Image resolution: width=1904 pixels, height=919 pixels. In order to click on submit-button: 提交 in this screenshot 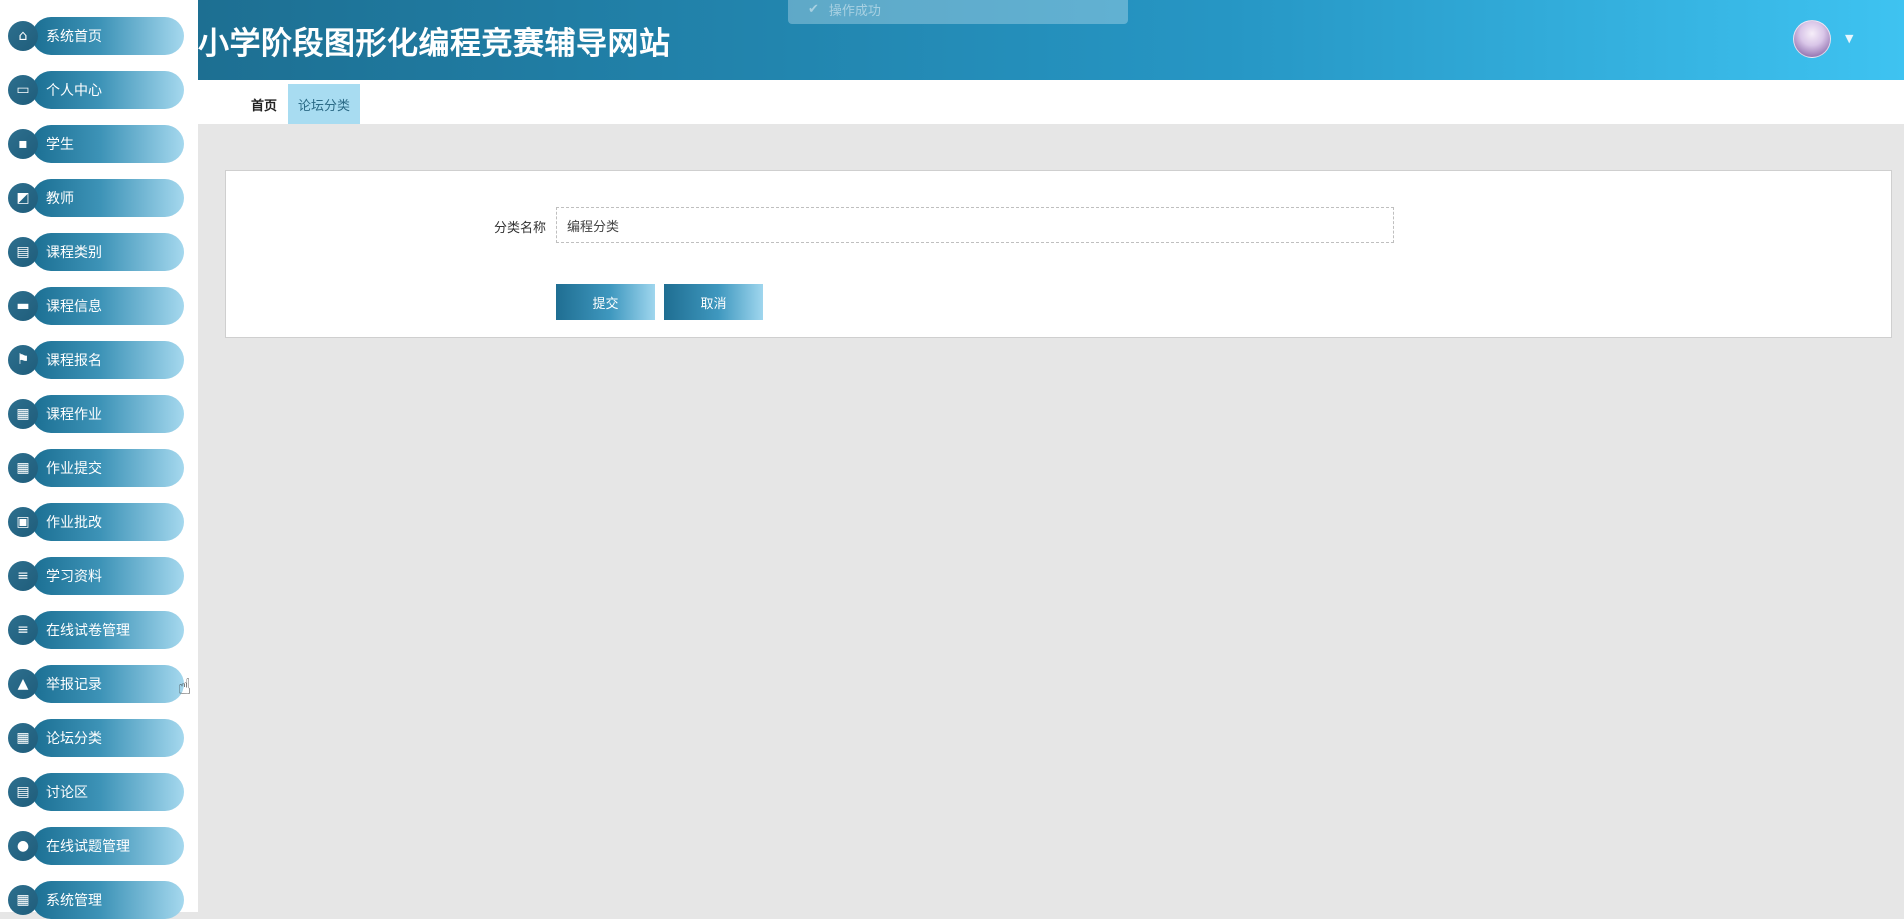, I will do `click(605, 302)`.